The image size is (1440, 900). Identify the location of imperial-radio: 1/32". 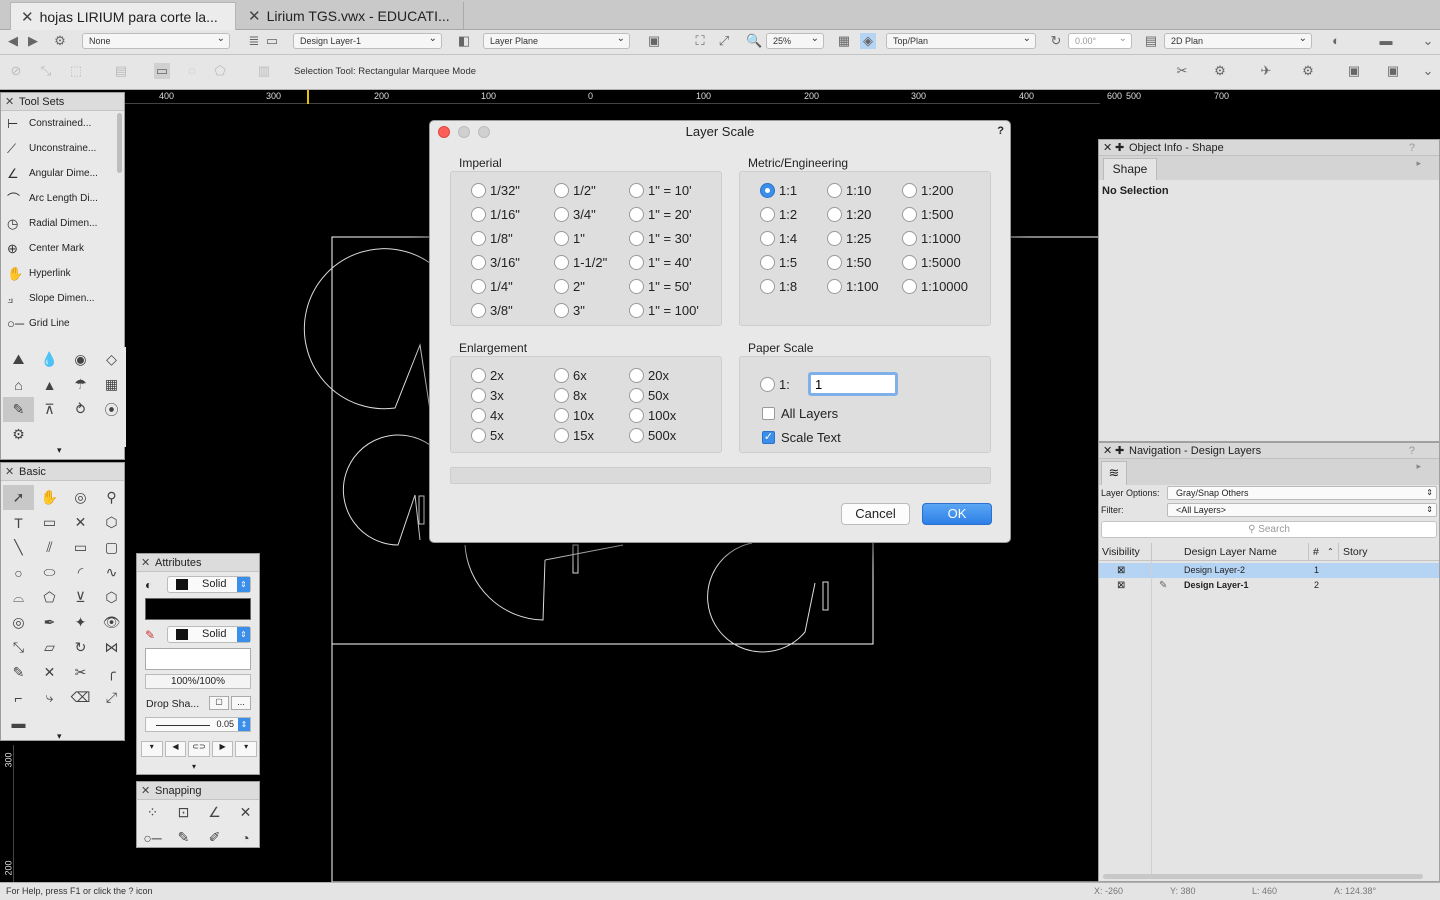
(495, 190).